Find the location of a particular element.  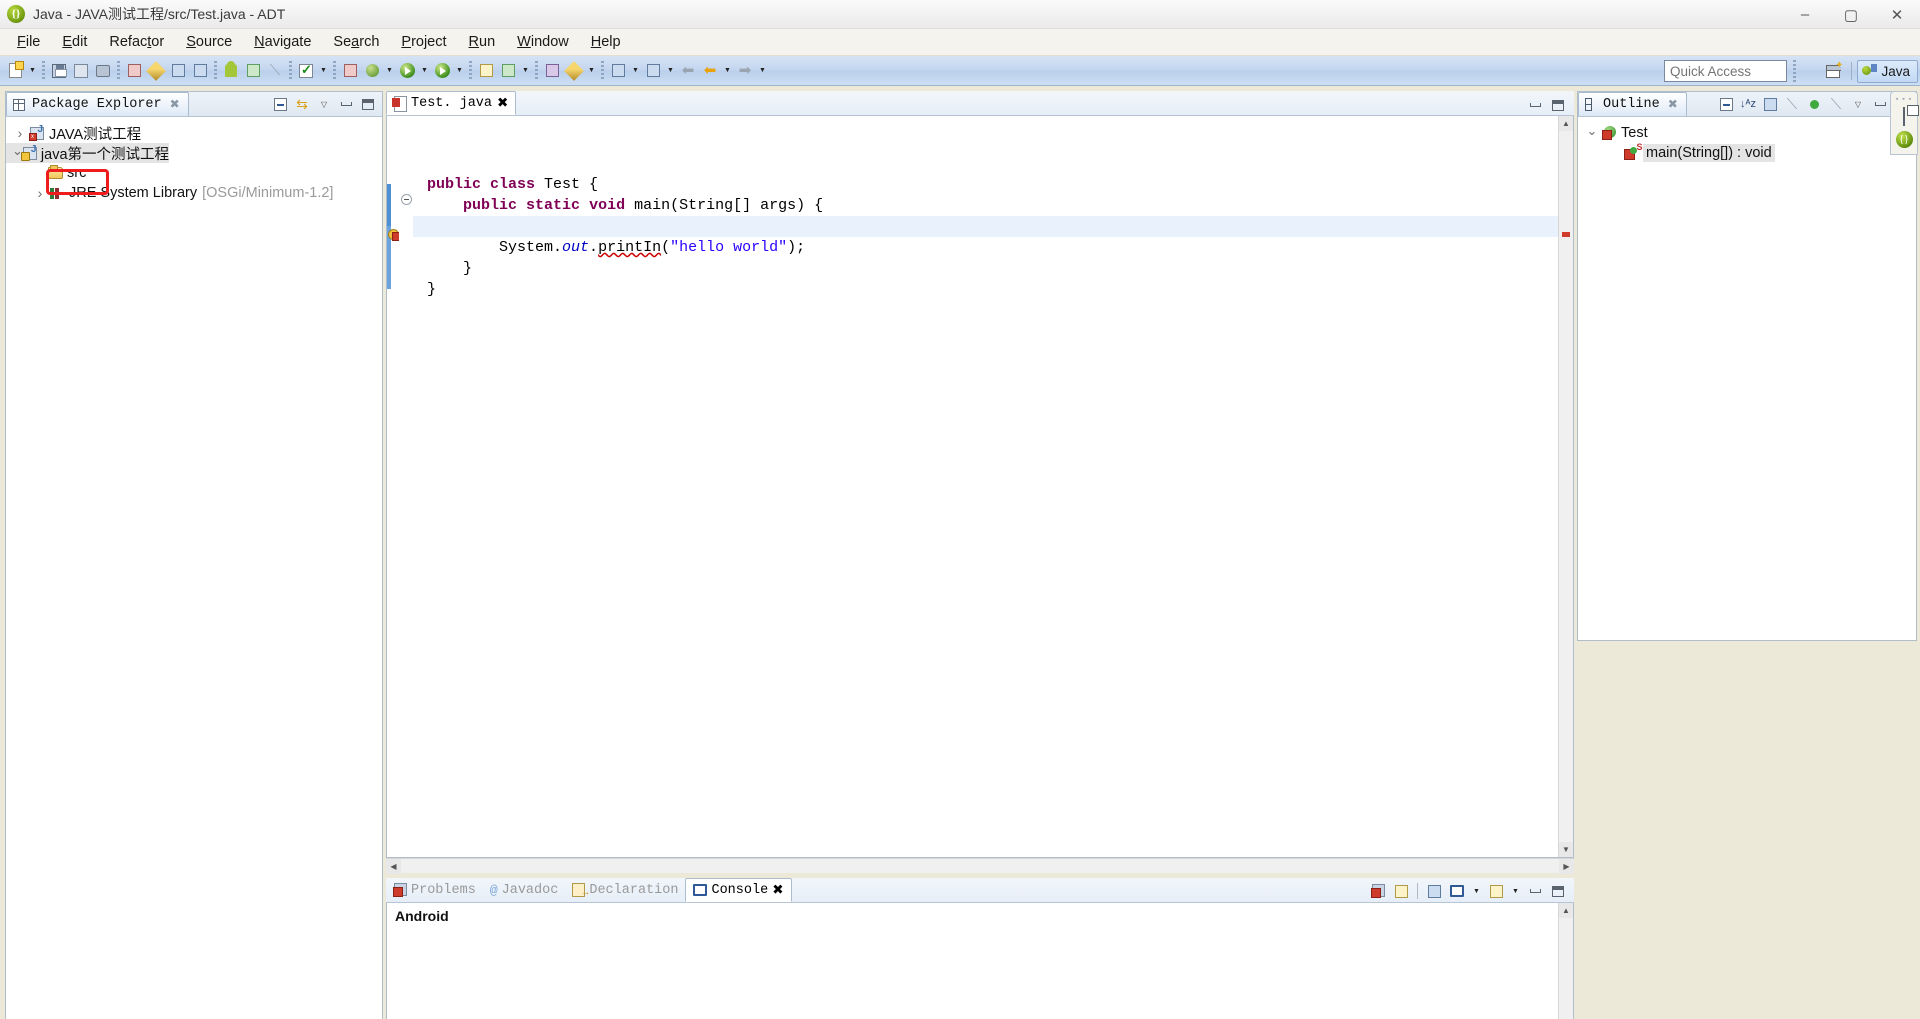

display-console-dropdown-icon: ▼ is located at coordinates (1476, 891).